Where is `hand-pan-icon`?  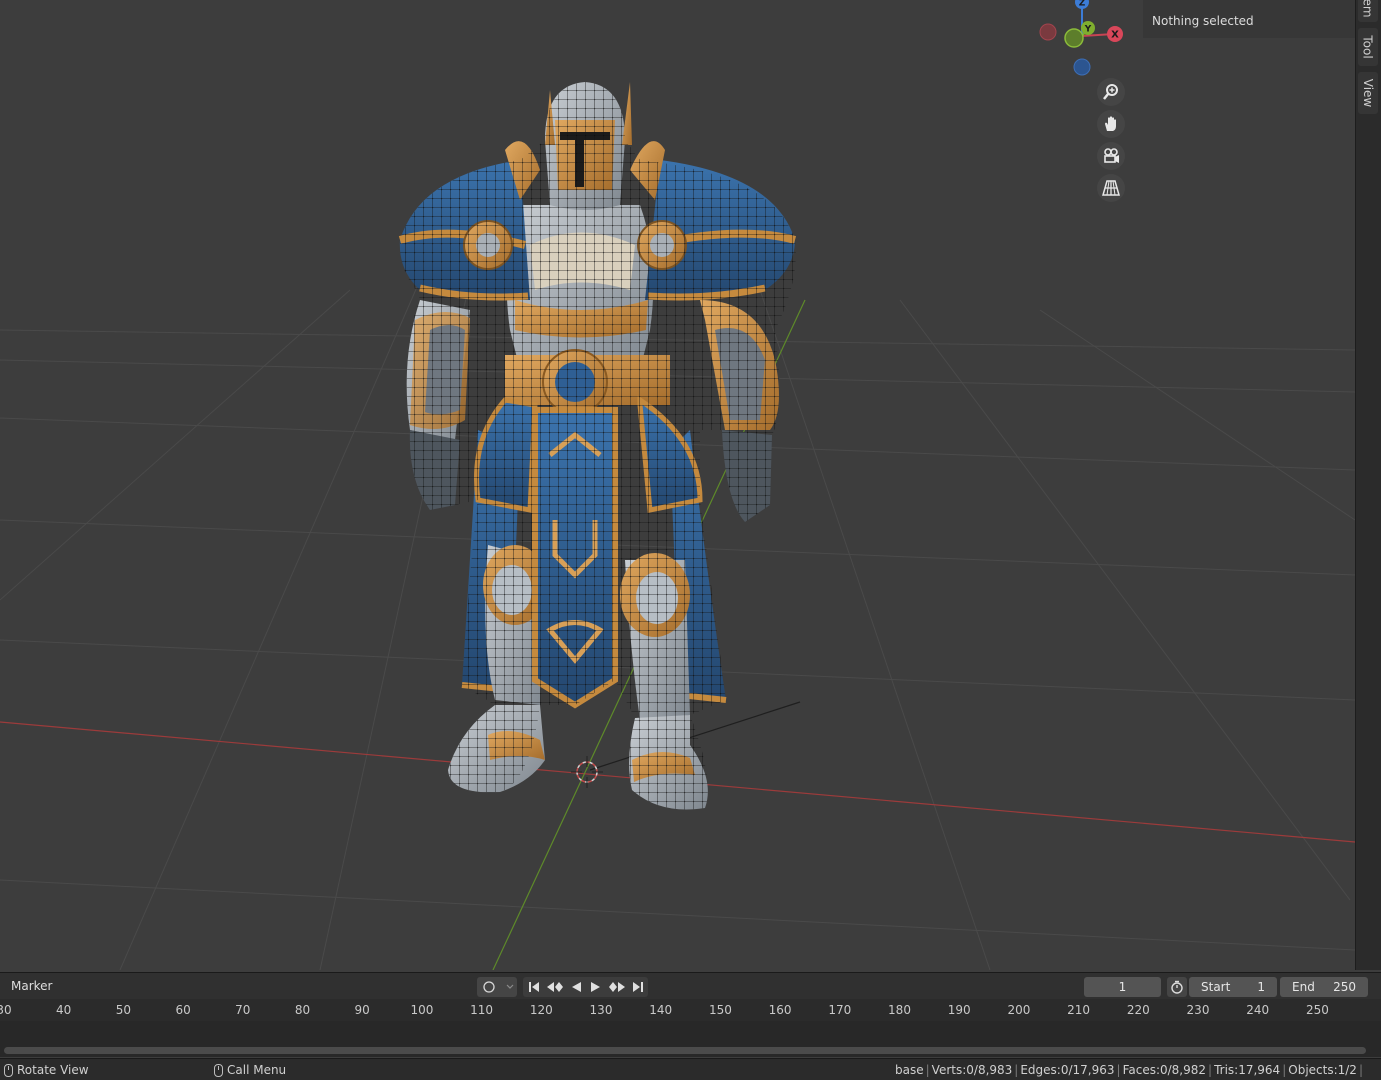
hand-pan-icon is located at coordinates (1111, 124).